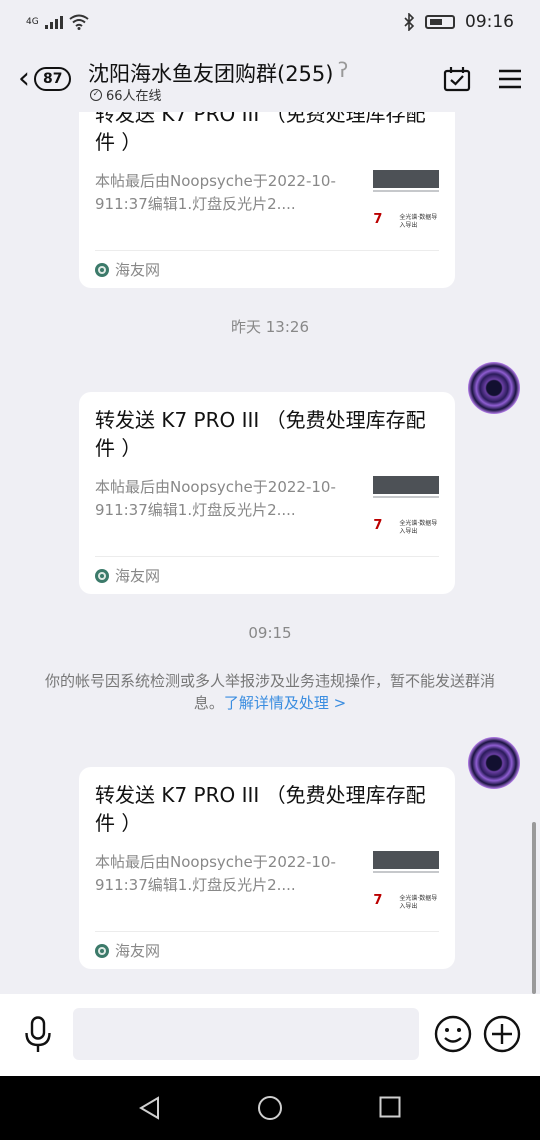 The width and height of the screenshot is (540, 1140). I want to click on nav-back-icon, so click(150, 1108).